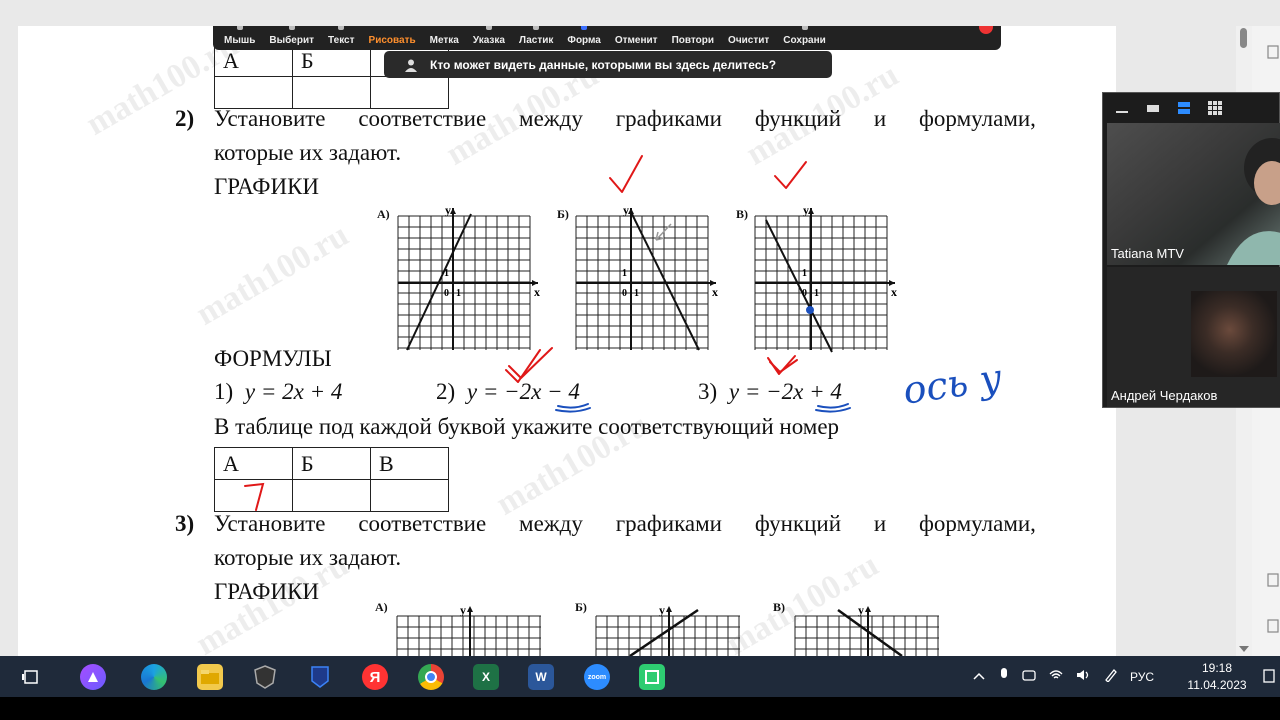 The width and height of the screenshot is (1280, 720). I want to click on notifications-icon, so click(1269, 678).